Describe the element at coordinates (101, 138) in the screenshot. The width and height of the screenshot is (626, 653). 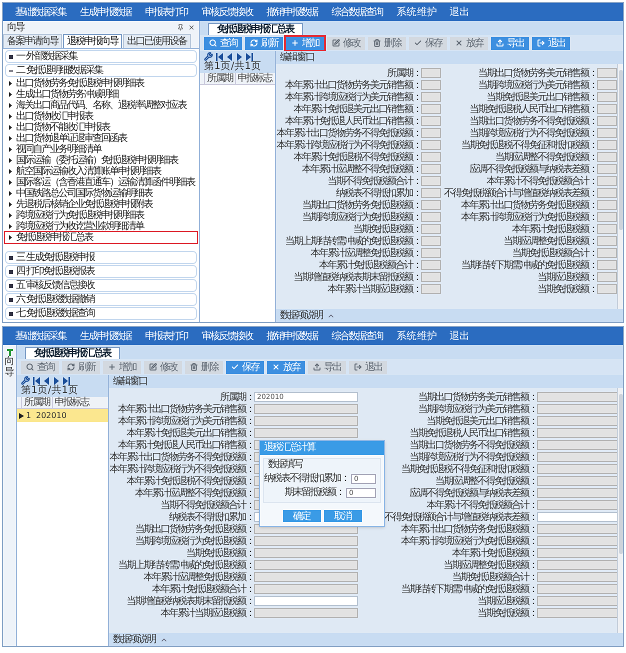
I see `nav-item: 出口货物退单证退审查回函表` at that location.